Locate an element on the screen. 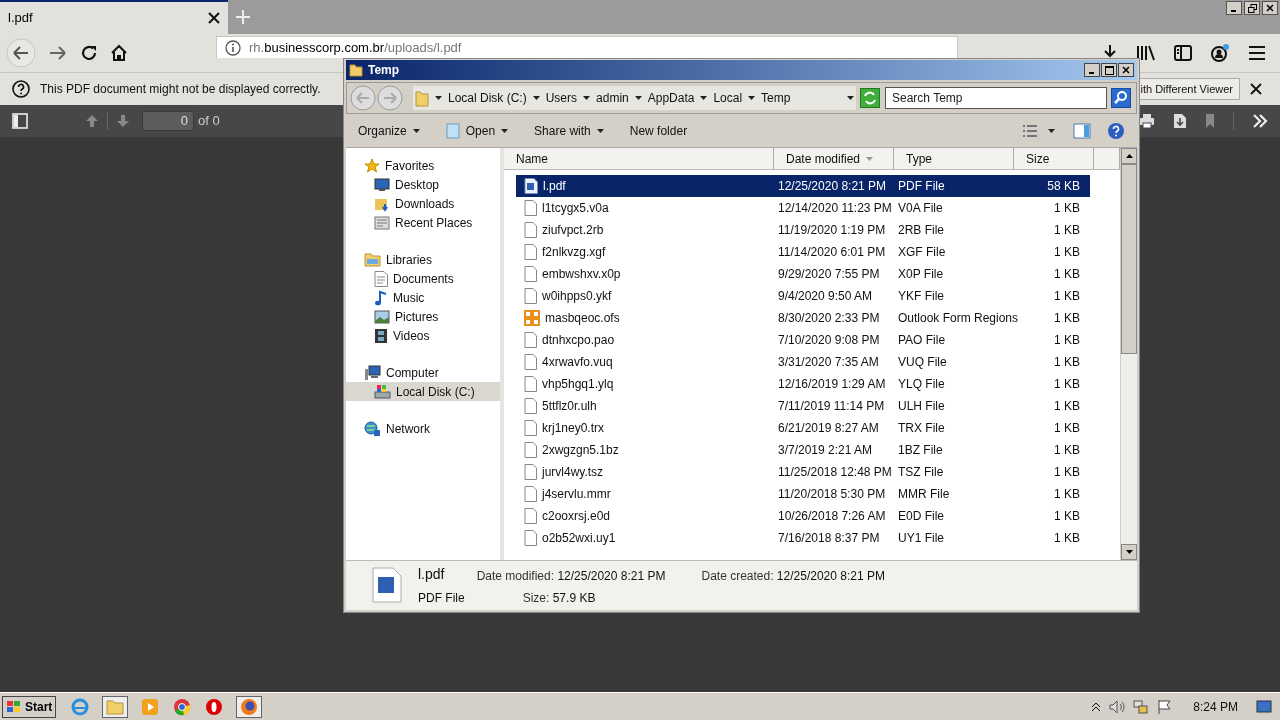 This screenshot has height=720, width=1280. forward-icon is located at coordinates (58, 53).